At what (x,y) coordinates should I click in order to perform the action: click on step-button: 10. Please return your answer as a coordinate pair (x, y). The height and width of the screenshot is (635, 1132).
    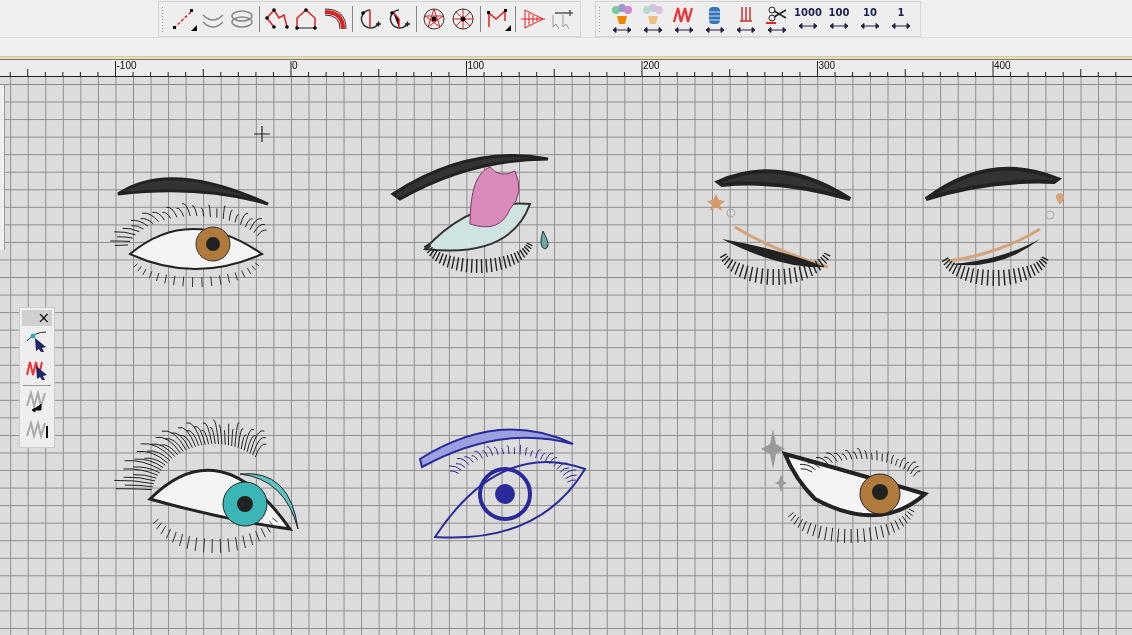
    Looking at the image, I should click on (870, 18).